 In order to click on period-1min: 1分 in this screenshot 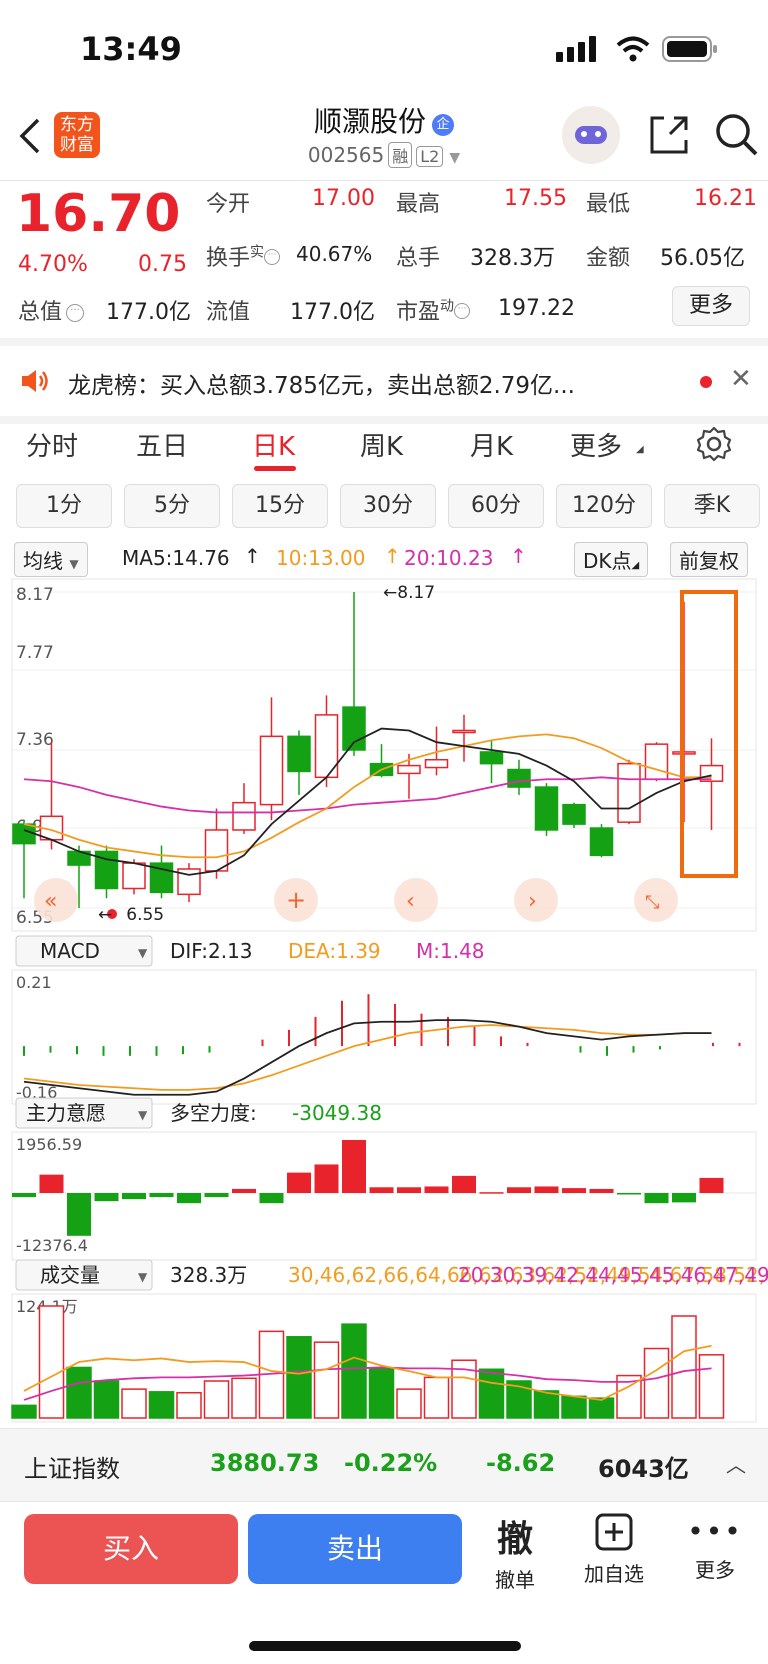, I will do `click(64, 506)`.